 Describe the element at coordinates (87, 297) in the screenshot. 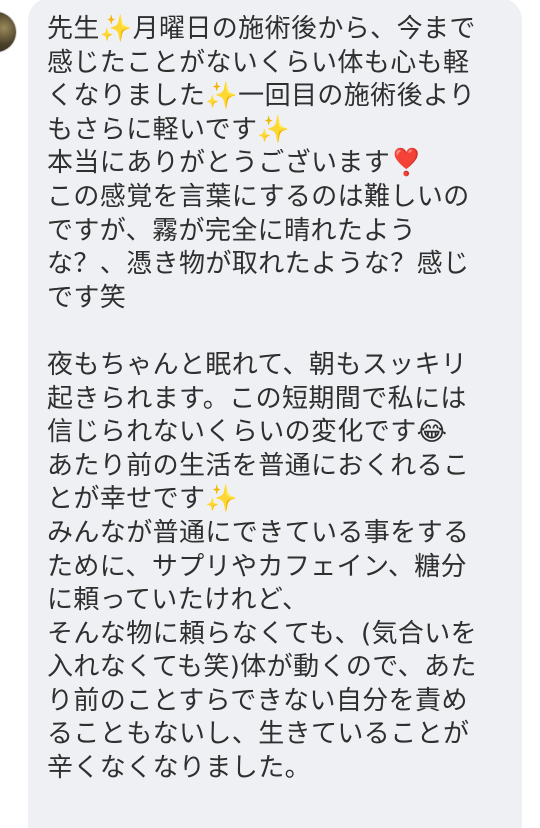

I see `message-line: です笑` at that location.